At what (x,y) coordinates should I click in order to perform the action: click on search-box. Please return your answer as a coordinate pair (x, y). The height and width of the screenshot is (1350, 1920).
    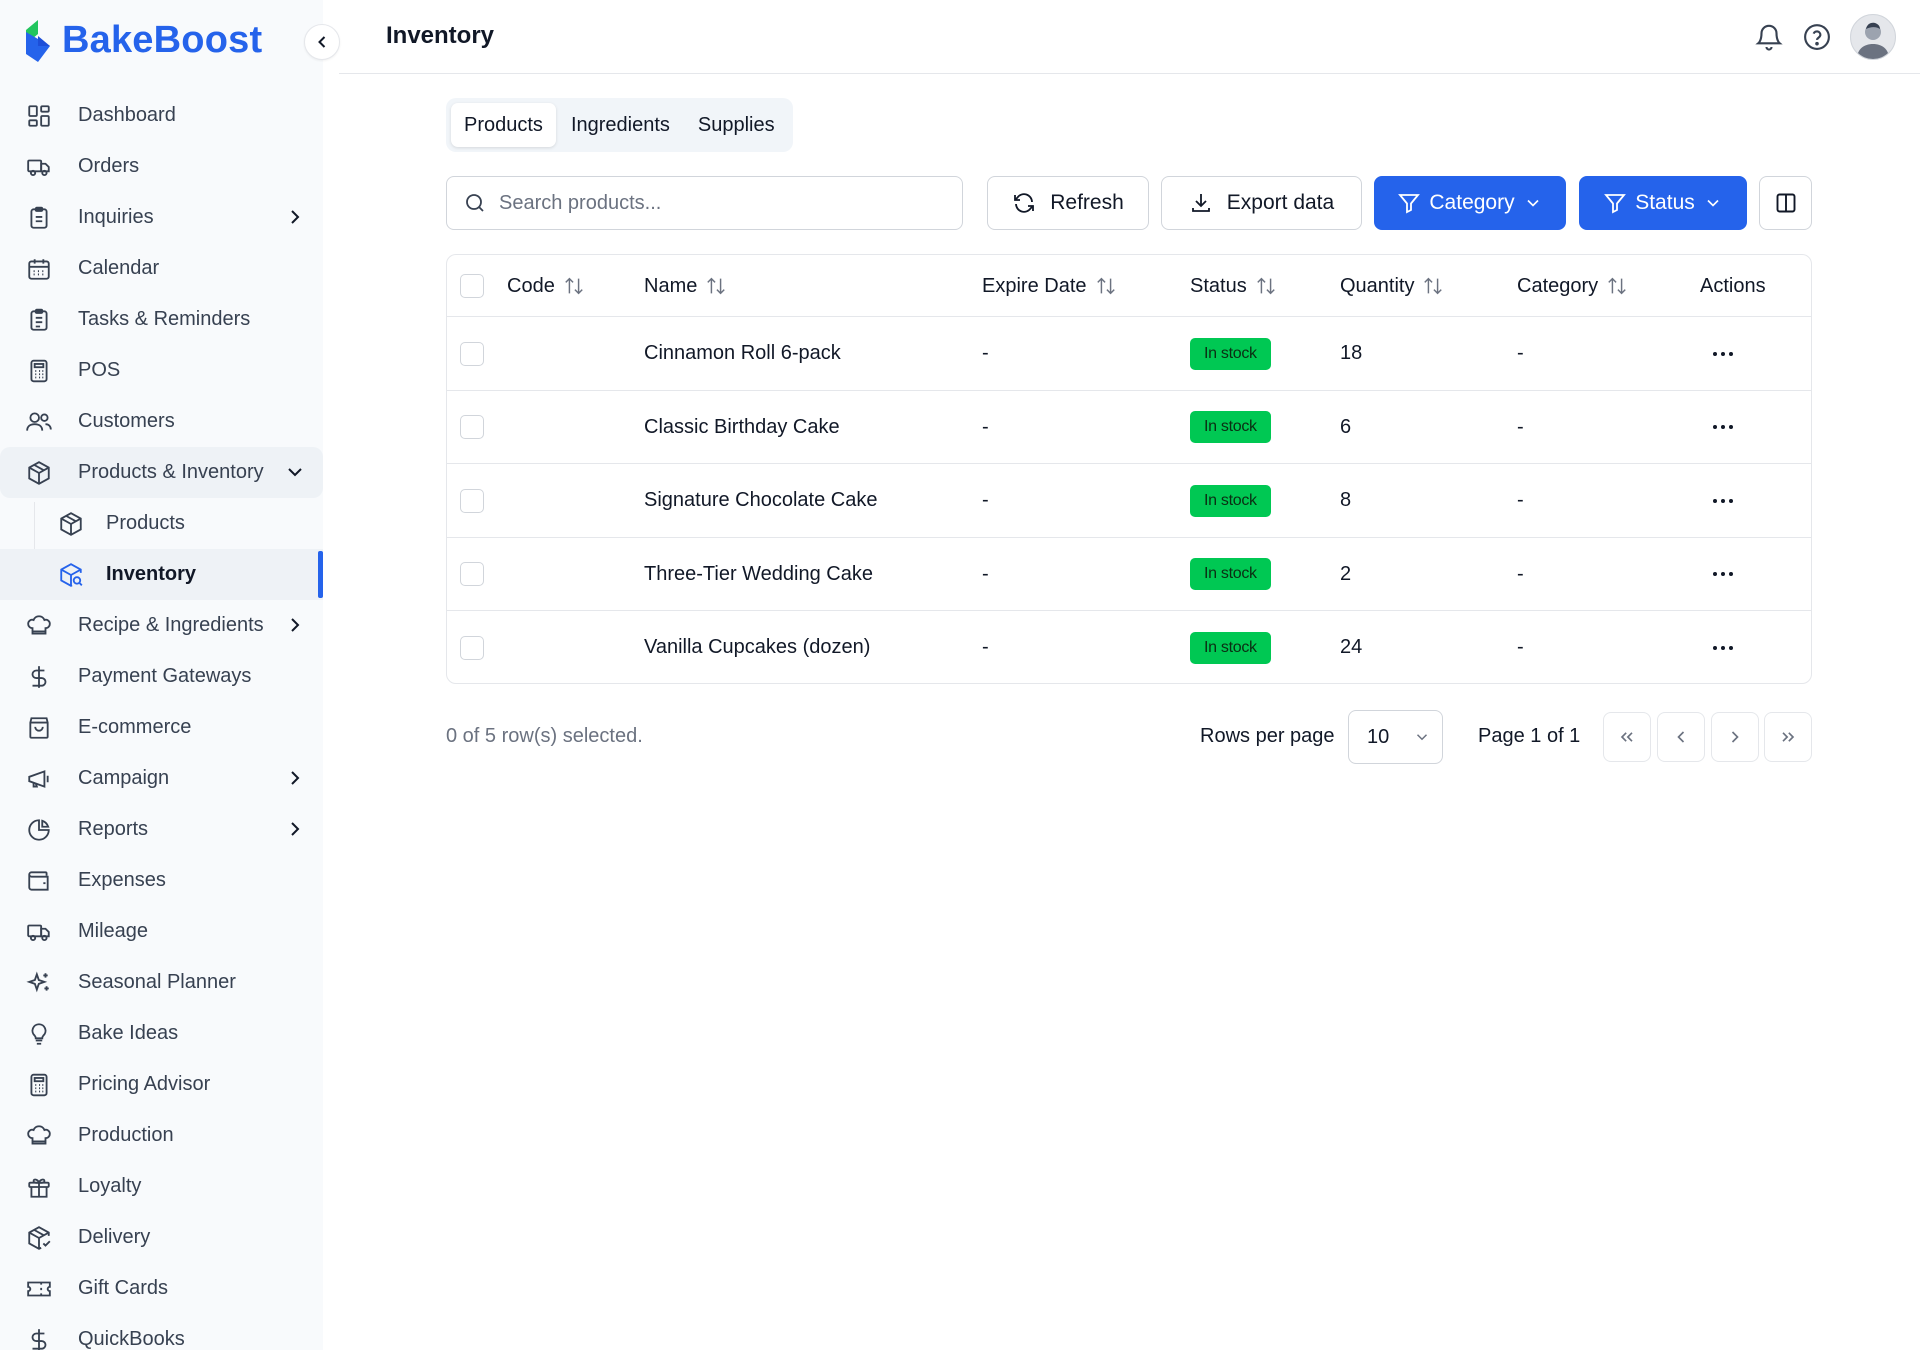
    Looking at the image, I should click on (704, 203).